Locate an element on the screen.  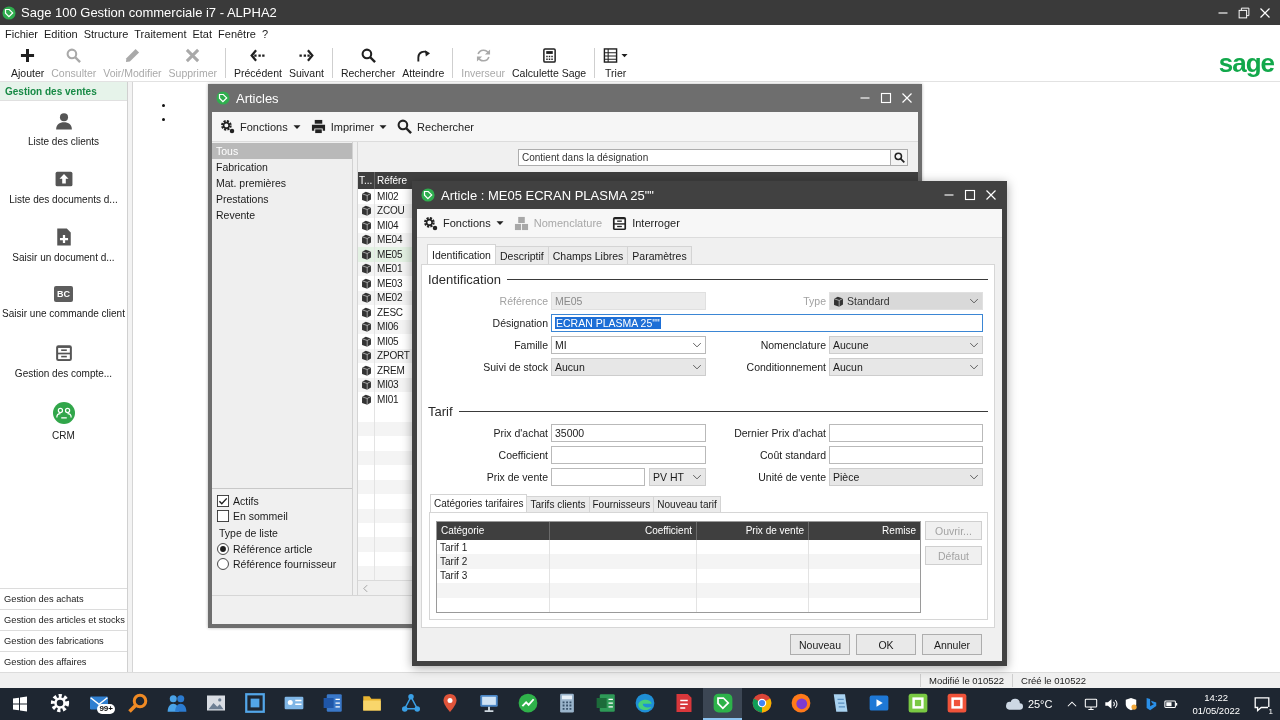
dropdown: Pièce is located at coordinates (906, 477).